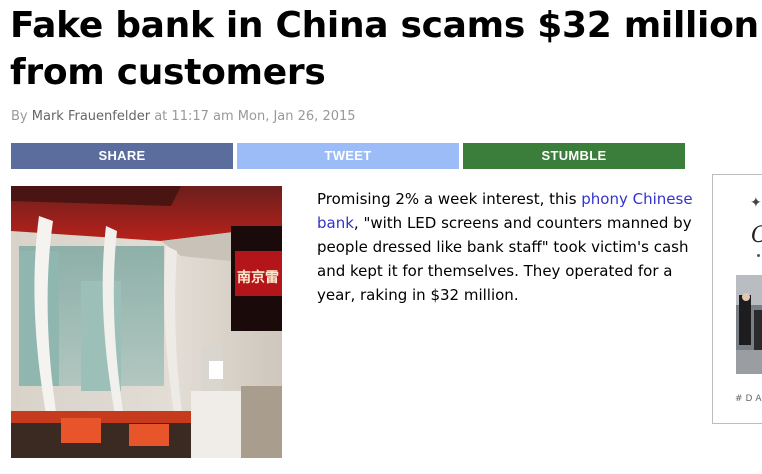 This screenshot has width=762, height=474. What do you see at coordinates (574, 156) in the screenshot?
I see `stumble-button: STUMBLE` at bounding box center [574, 156].